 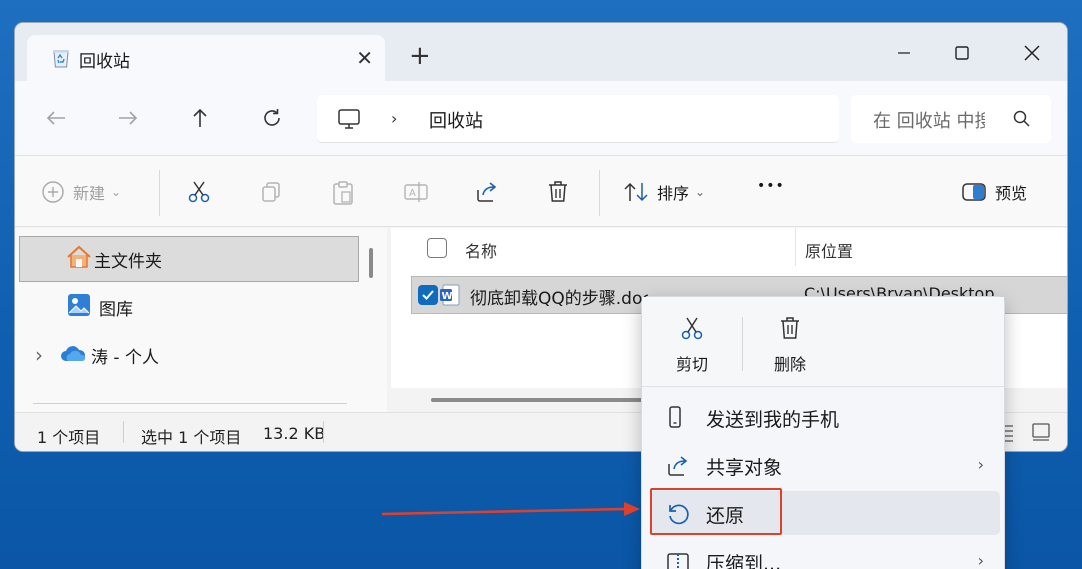 What do you see at coordinates (190, 403) in the screenshot?
I see `sidebar-divider` at bounding box center [190, 403].